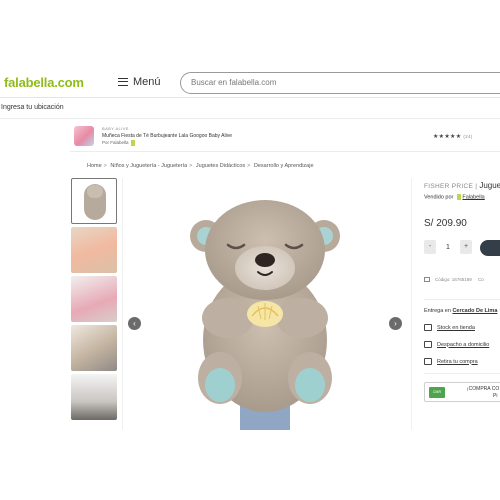 The image size is (500, 500). What do you see at coordinates (94, 166) in the screenshot?
I see `breadcrumb-home: Home` at bounding box center [94, 166].